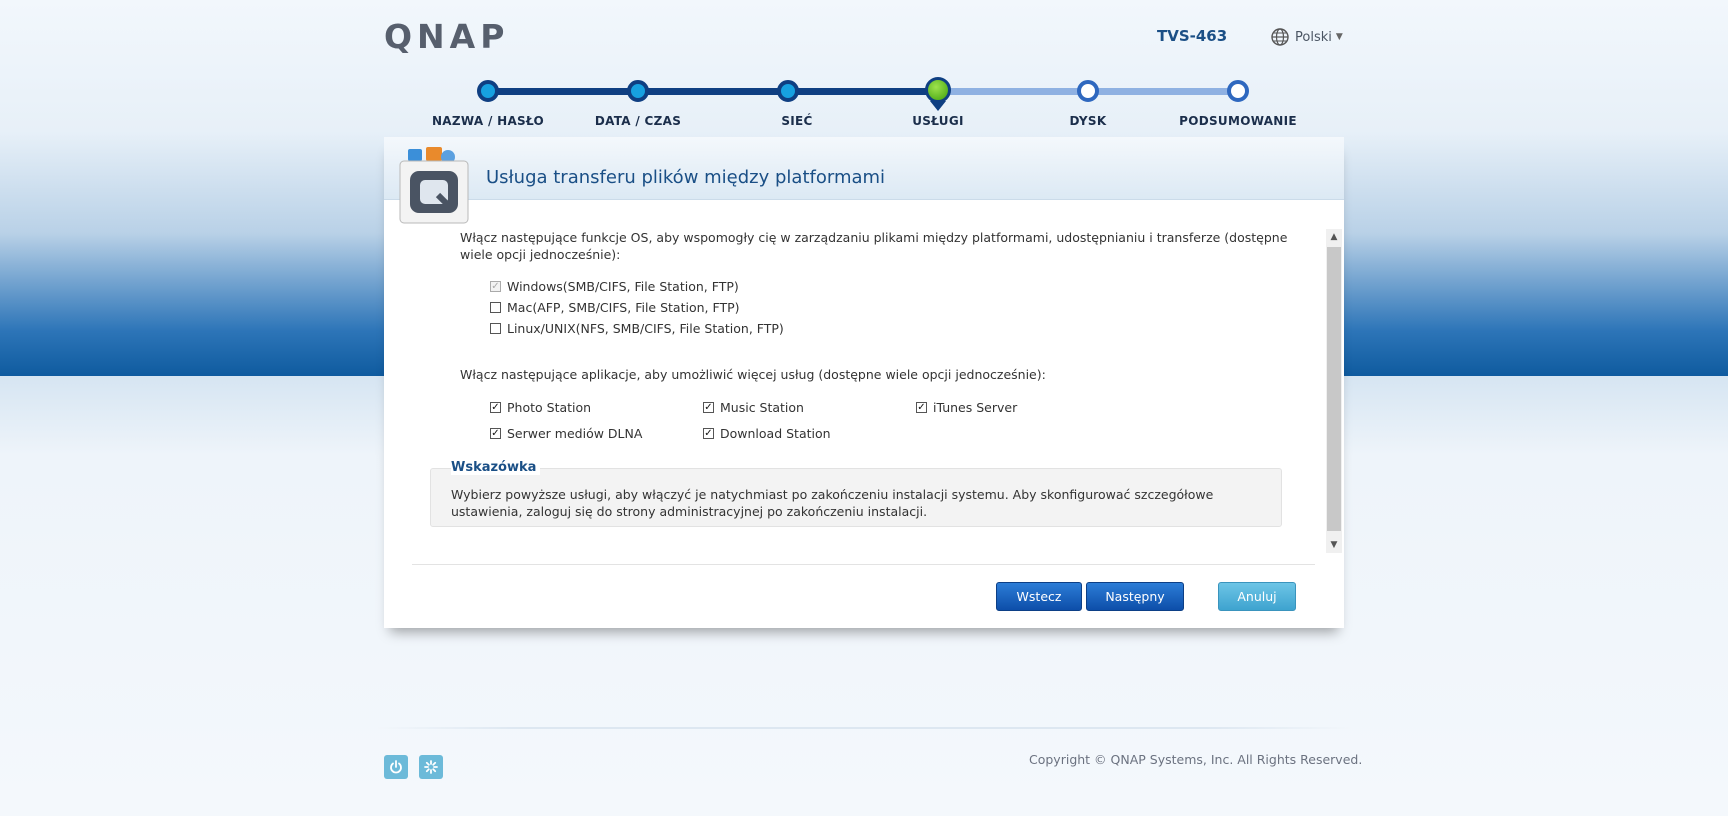 The height and width of the screenshot is (816, 1728). What do you see at coordinates (1135, 596) in the screenshot?
I see `next-button: Następny` at bounding box center [1135, 596].